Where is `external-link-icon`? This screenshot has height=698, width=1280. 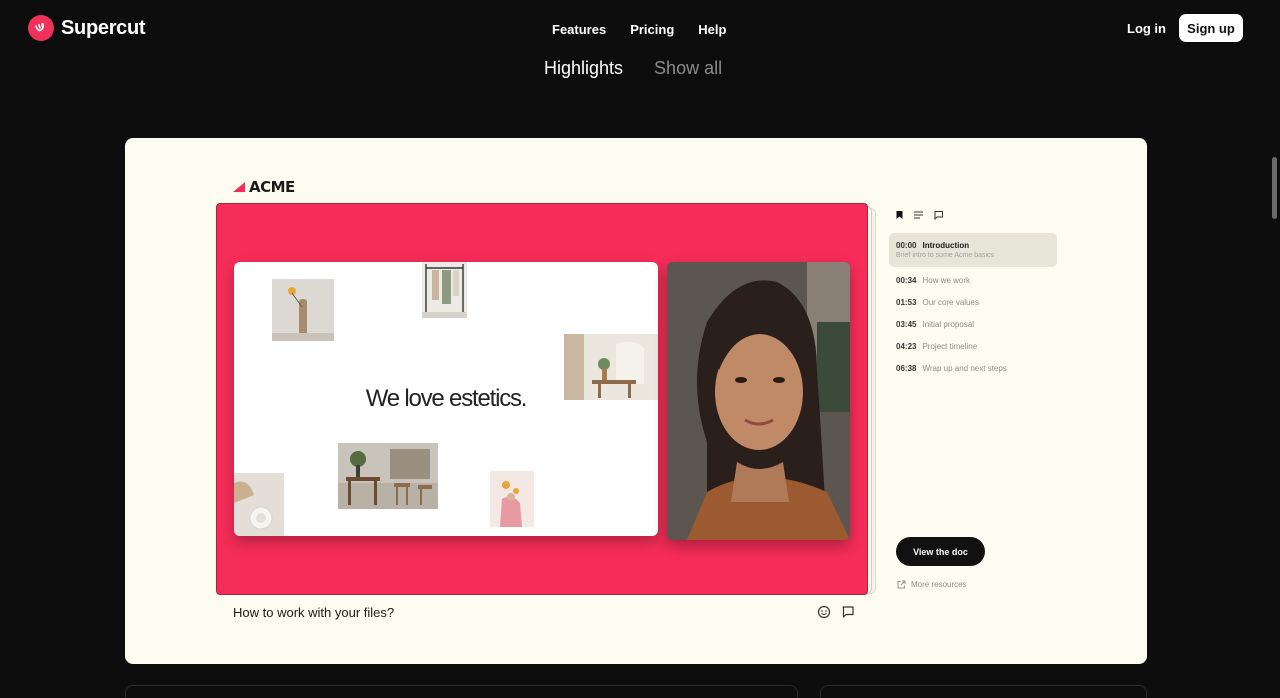
external-link-icon is located at coordinates (901, 584).